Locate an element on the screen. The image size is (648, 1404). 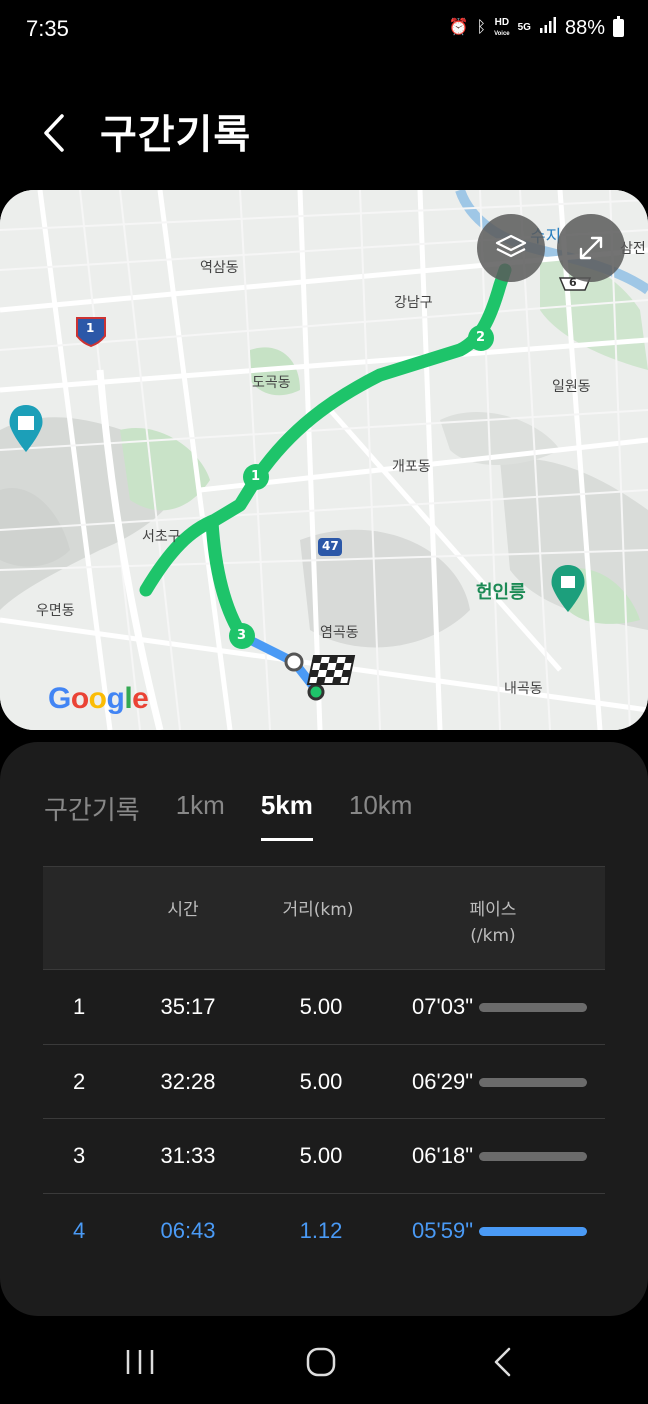
split-tabs: 구간기록 1km 5km 10km is located at coordinates (246, 815).